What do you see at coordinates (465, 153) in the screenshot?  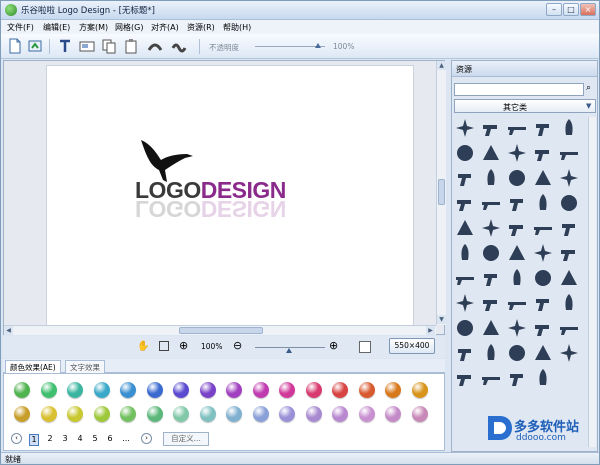 I see `bomb-missile-icon` at bounding box center [465, 153].